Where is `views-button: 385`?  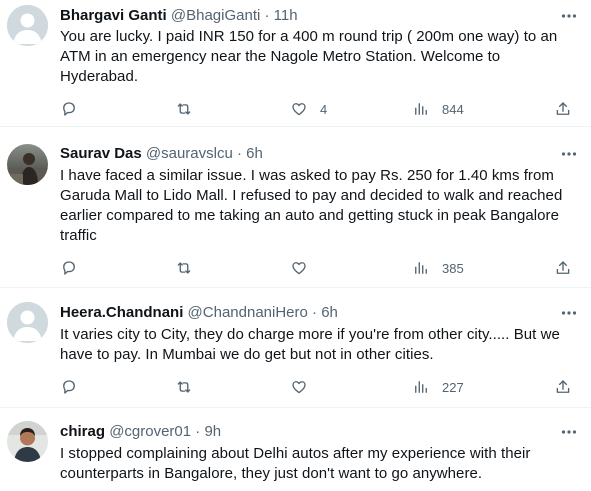
views-button: 385 is located at coordinates (438, 268).